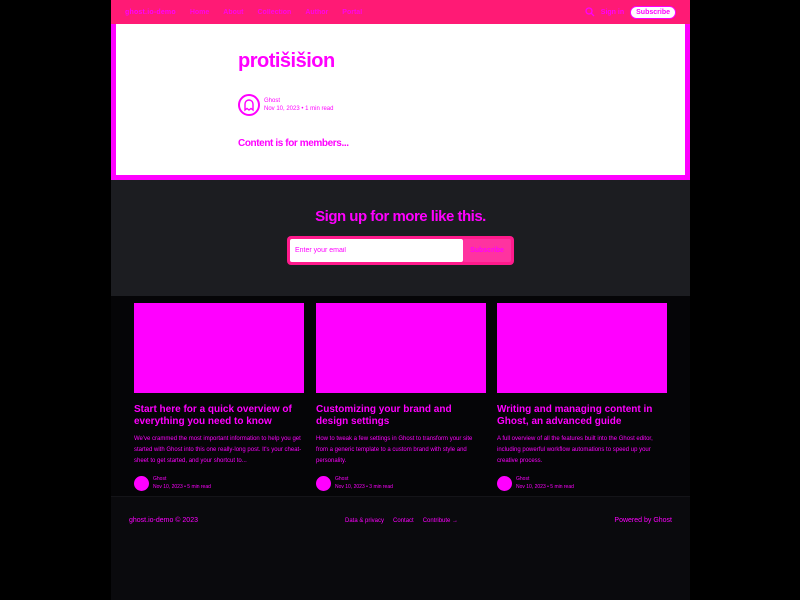  I want to click on footer-link-contribute: Contribute →, so click(440, 521).